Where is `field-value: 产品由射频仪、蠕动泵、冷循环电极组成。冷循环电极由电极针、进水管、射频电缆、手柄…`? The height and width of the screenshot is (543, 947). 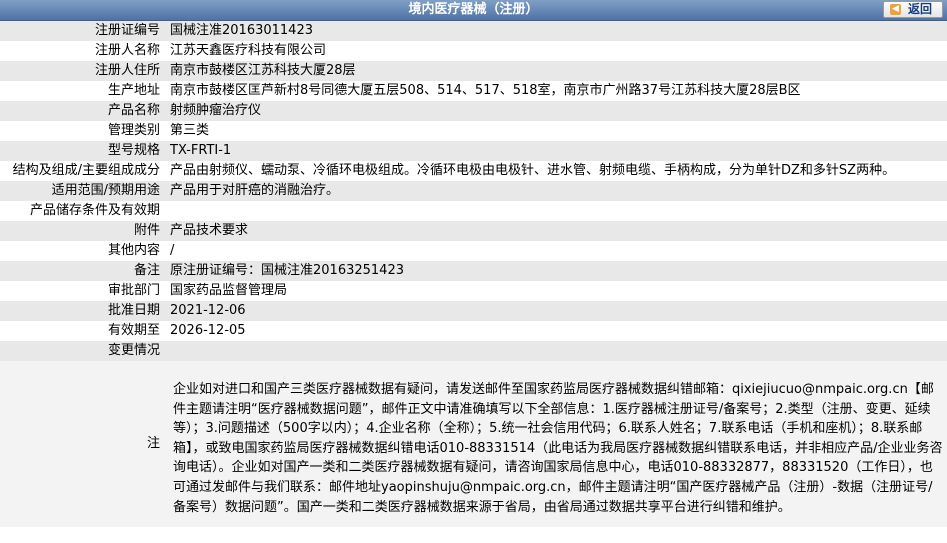
field-value: 产品由射频仪、蠕动泵、冷循环电极组成。冷循环电极由电极针、进水管、射频电缆、手柄… is located at coordinates (533, 170).